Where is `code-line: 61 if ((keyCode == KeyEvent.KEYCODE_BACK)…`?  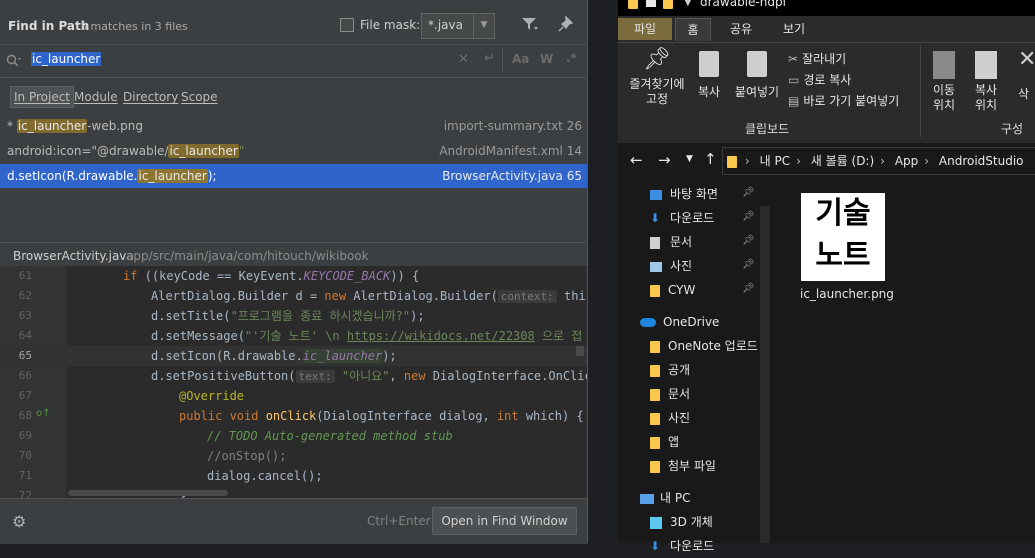 code-line: 61 if ((keyCode == KeyEvent.KEYCODE_BACK)… is located at coordinates (293, 276).